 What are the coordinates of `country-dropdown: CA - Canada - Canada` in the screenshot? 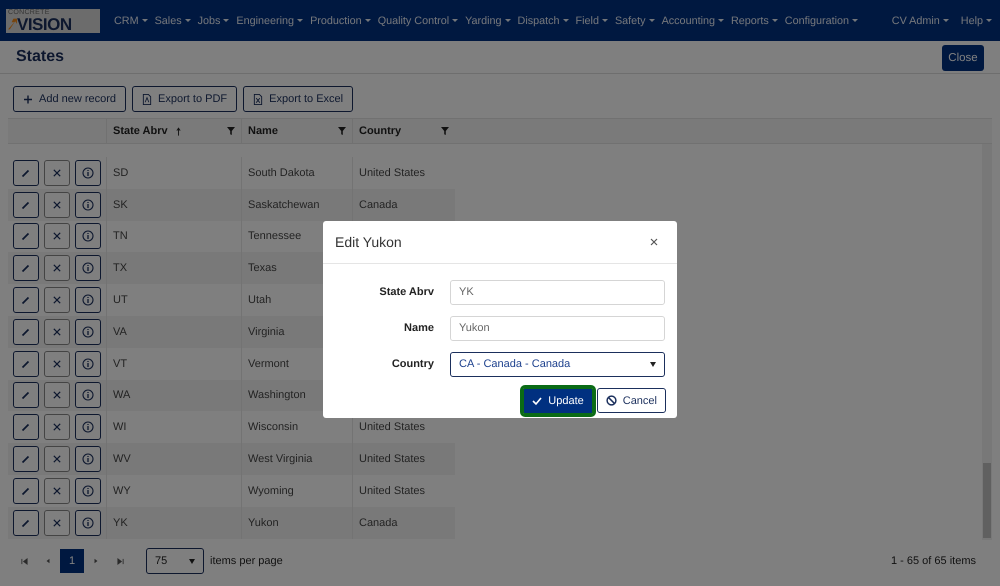 It's located at (557, 364).